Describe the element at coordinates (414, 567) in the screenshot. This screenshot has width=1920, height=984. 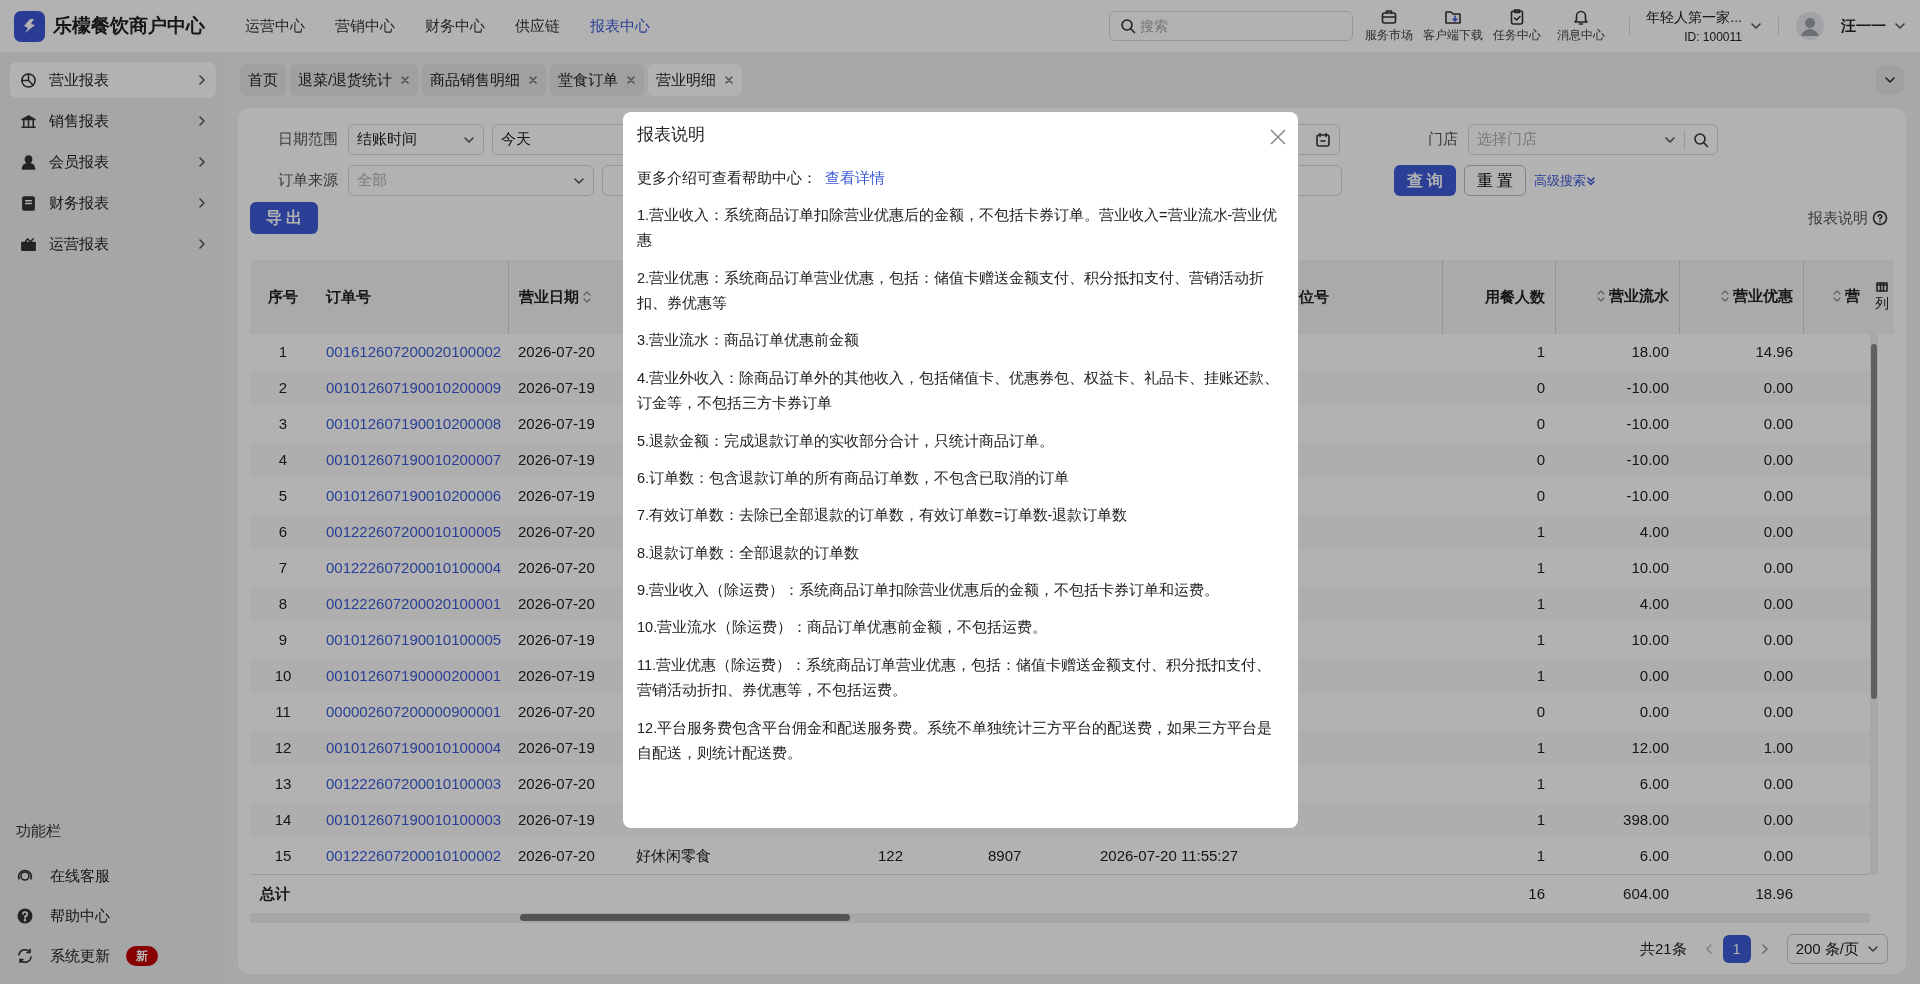
I see `order-link: 001222607200010100004` at that location.